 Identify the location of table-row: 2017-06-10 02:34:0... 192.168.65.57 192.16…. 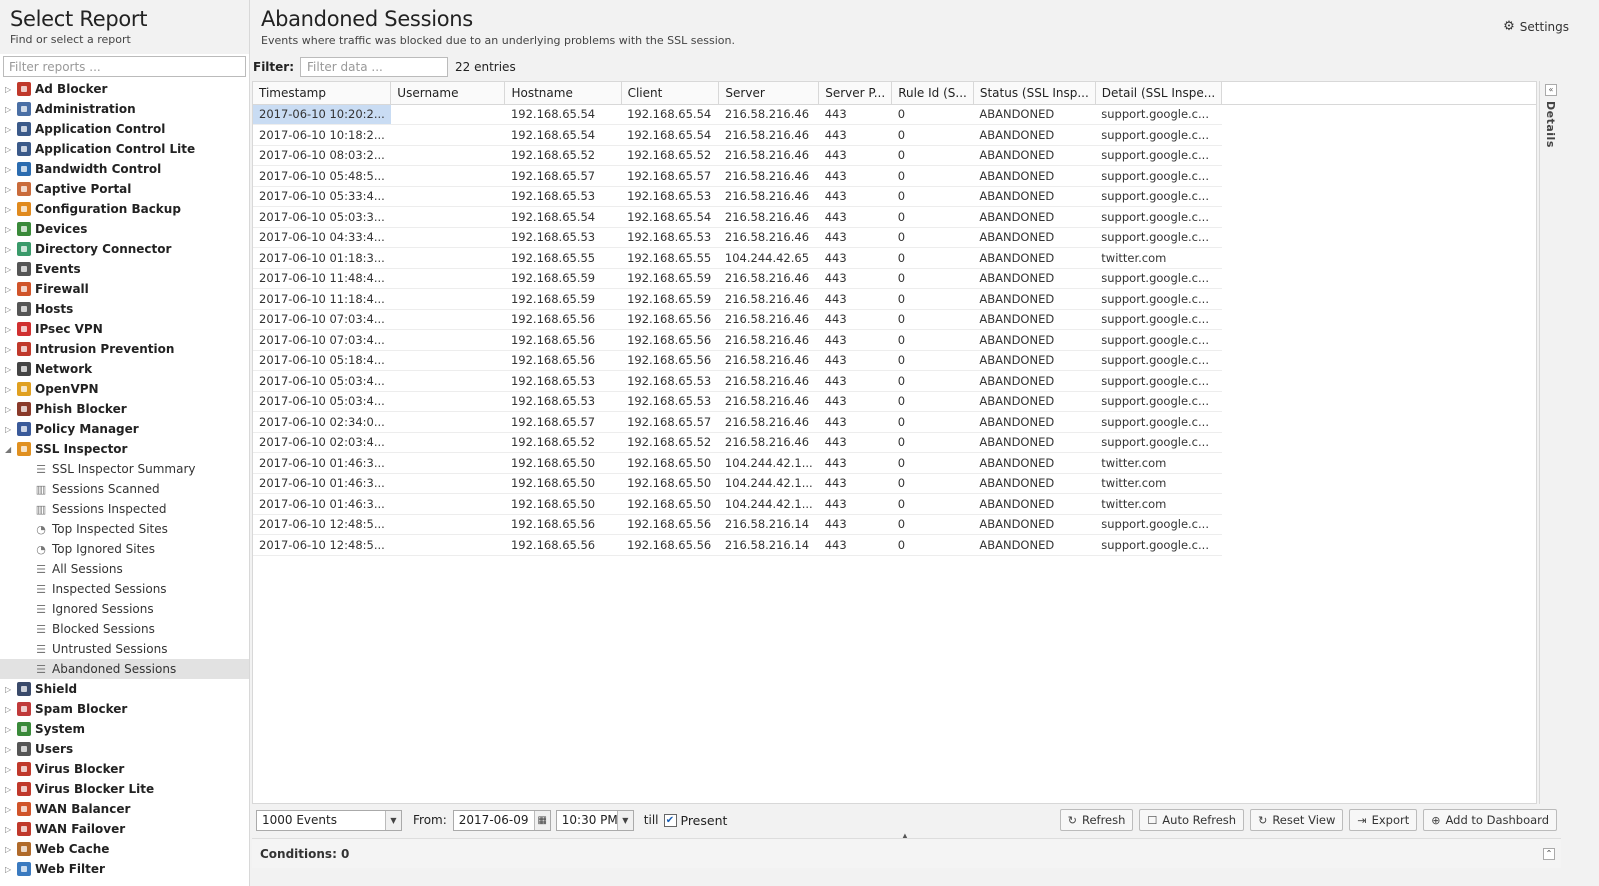
(894, 422).